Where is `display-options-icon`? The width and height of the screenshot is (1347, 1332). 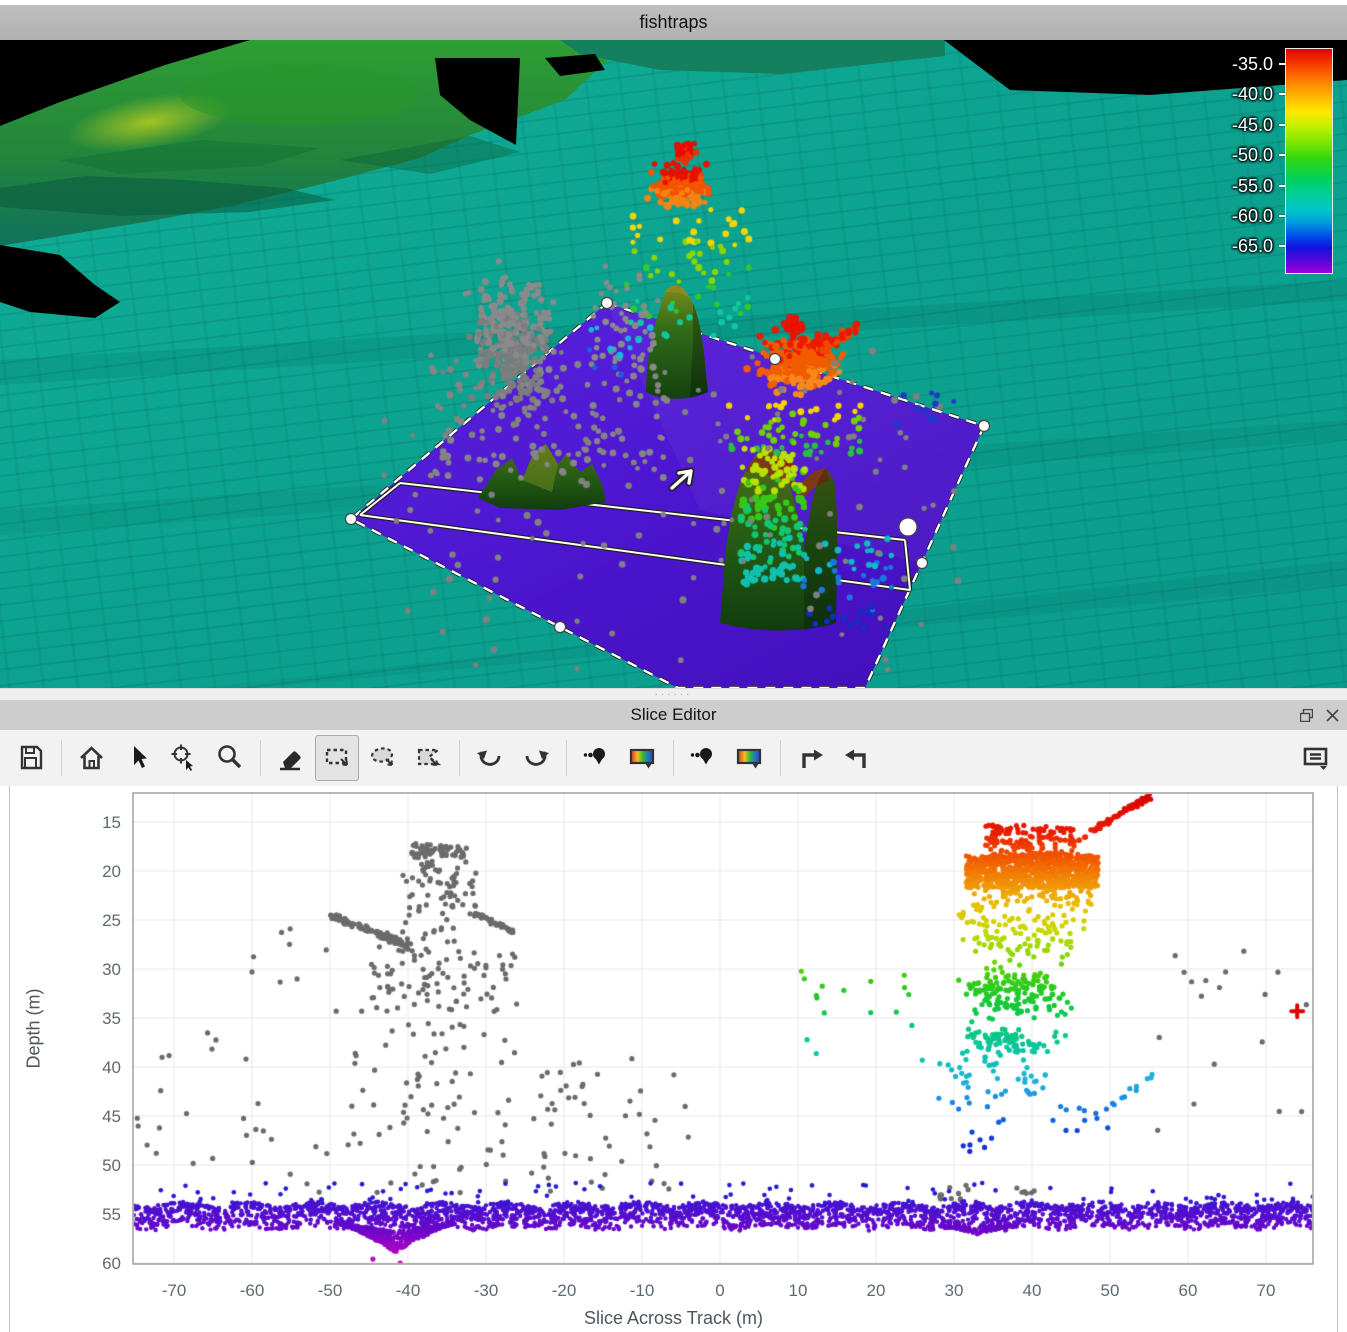
display-options-icon is located at coordinates (1316, 759).